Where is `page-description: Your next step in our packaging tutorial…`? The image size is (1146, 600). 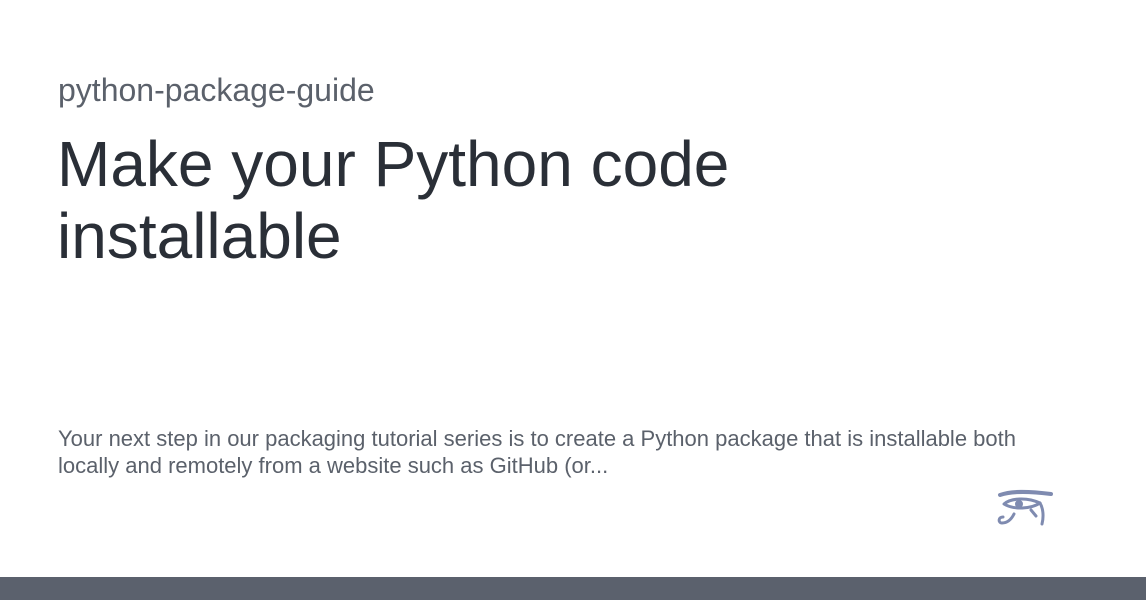 page-description: Your next step in our packaging tutorial… is located at coordinates (537, 452).